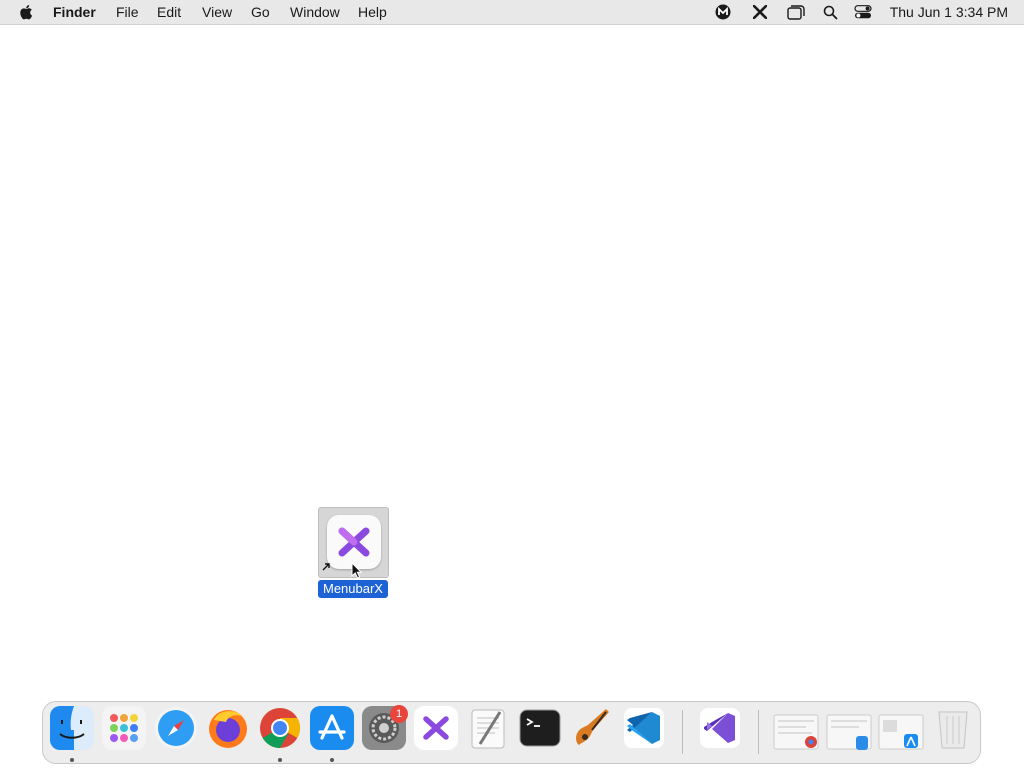  I want to click on control-center-icon, so click(863, 12).